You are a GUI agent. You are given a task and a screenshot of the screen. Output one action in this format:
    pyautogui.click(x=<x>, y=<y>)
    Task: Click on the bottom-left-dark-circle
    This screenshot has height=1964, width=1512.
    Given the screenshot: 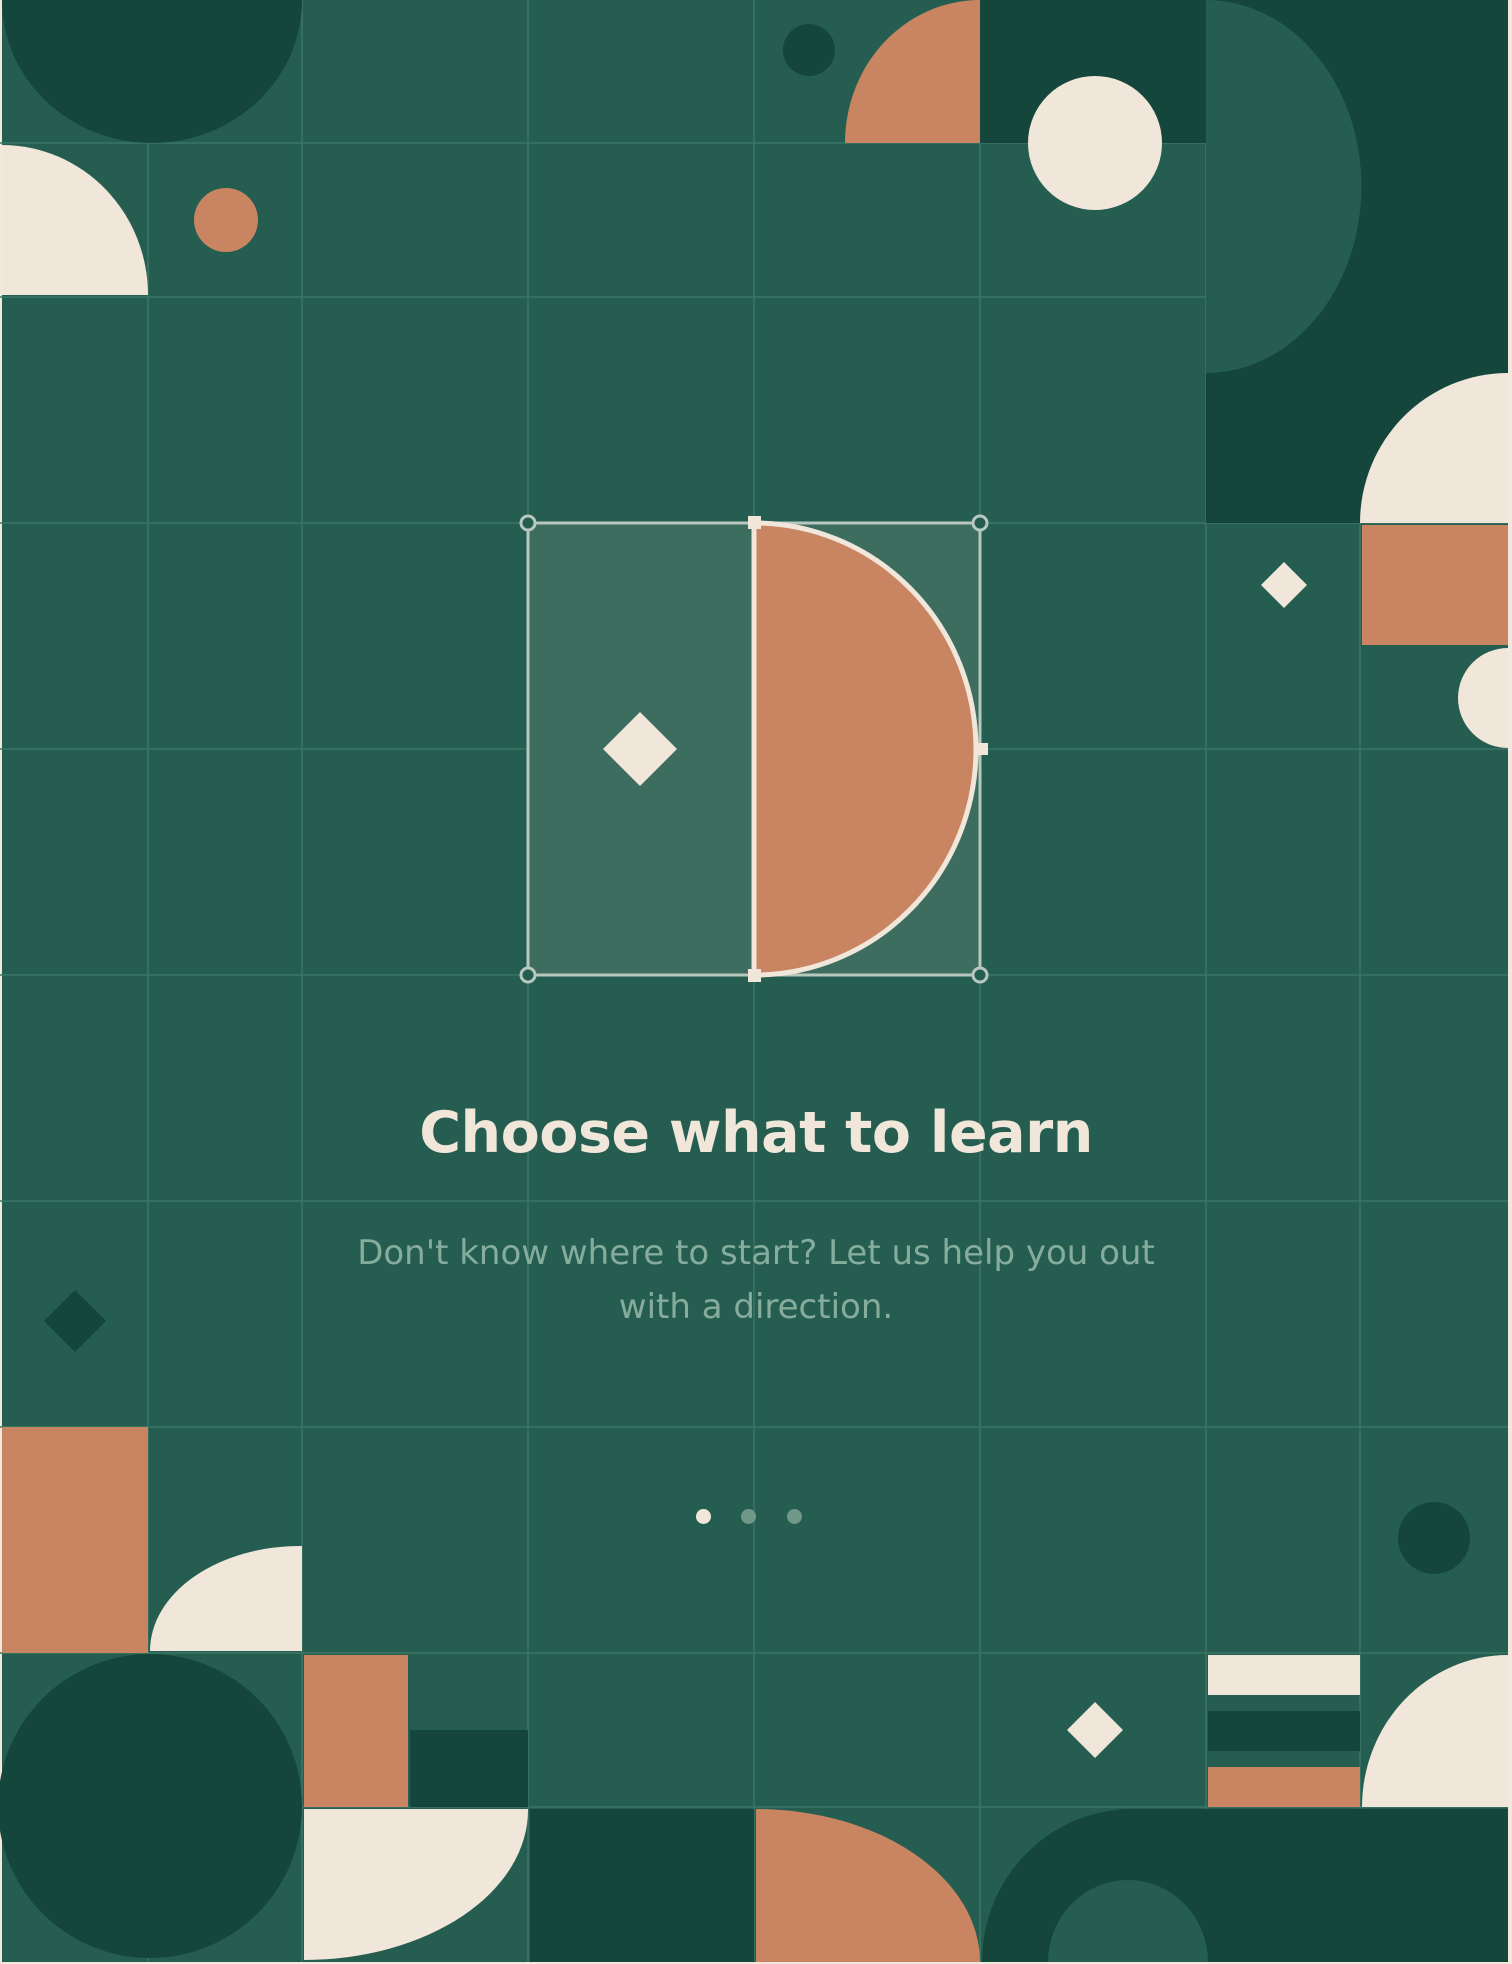 What is the action you would take?
    pyautogui.click(x=151, y=1806)
    